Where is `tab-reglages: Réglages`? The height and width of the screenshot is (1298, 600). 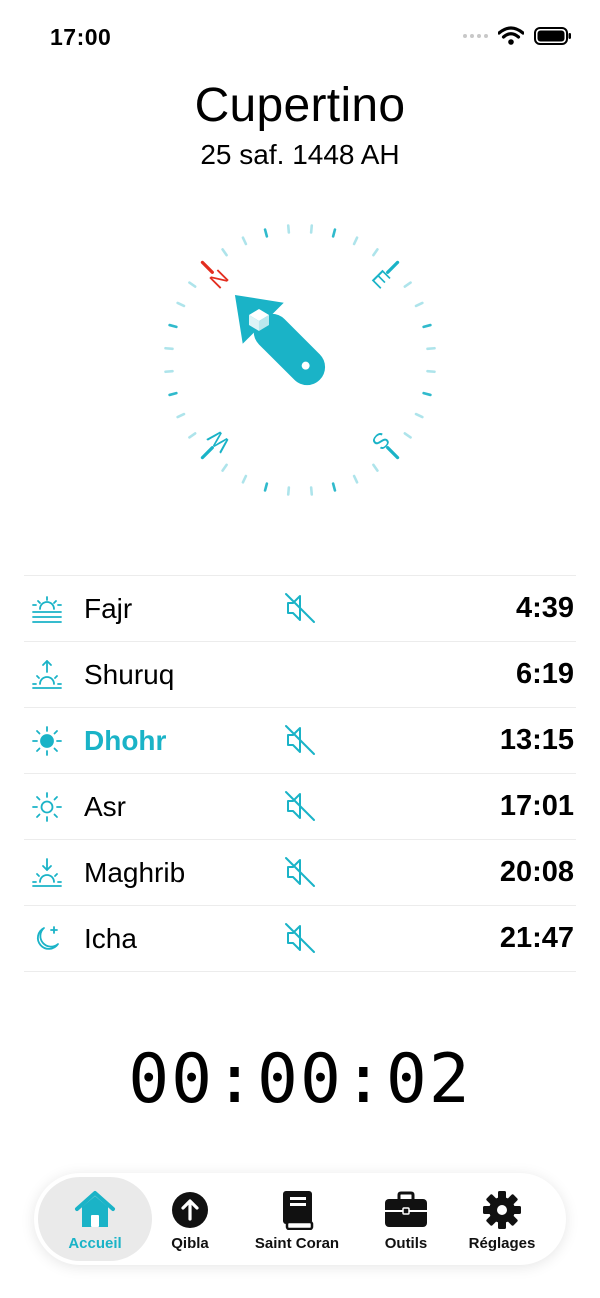
tab-reglages: Réglages is located at coordinates (502, 1219).